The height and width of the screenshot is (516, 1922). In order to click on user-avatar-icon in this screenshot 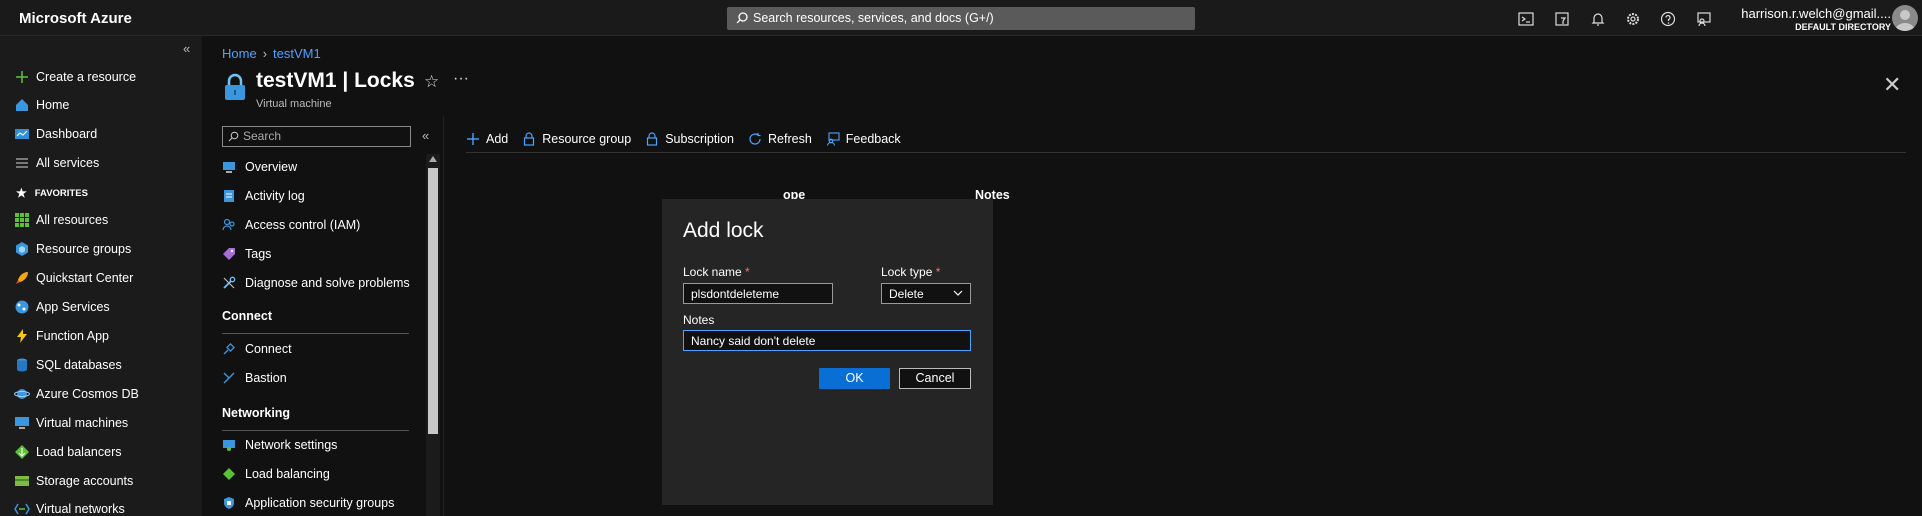, I will do `click(1905, 20)`.